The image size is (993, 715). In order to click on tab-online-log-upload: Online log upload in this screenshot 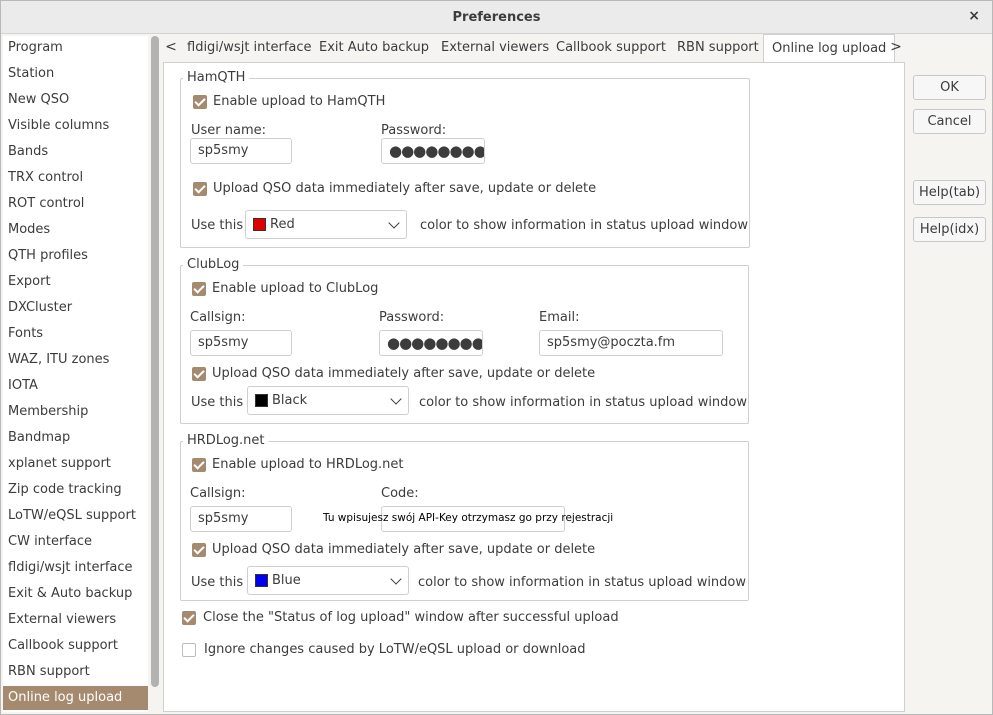, I will do `click(829, 48)`.